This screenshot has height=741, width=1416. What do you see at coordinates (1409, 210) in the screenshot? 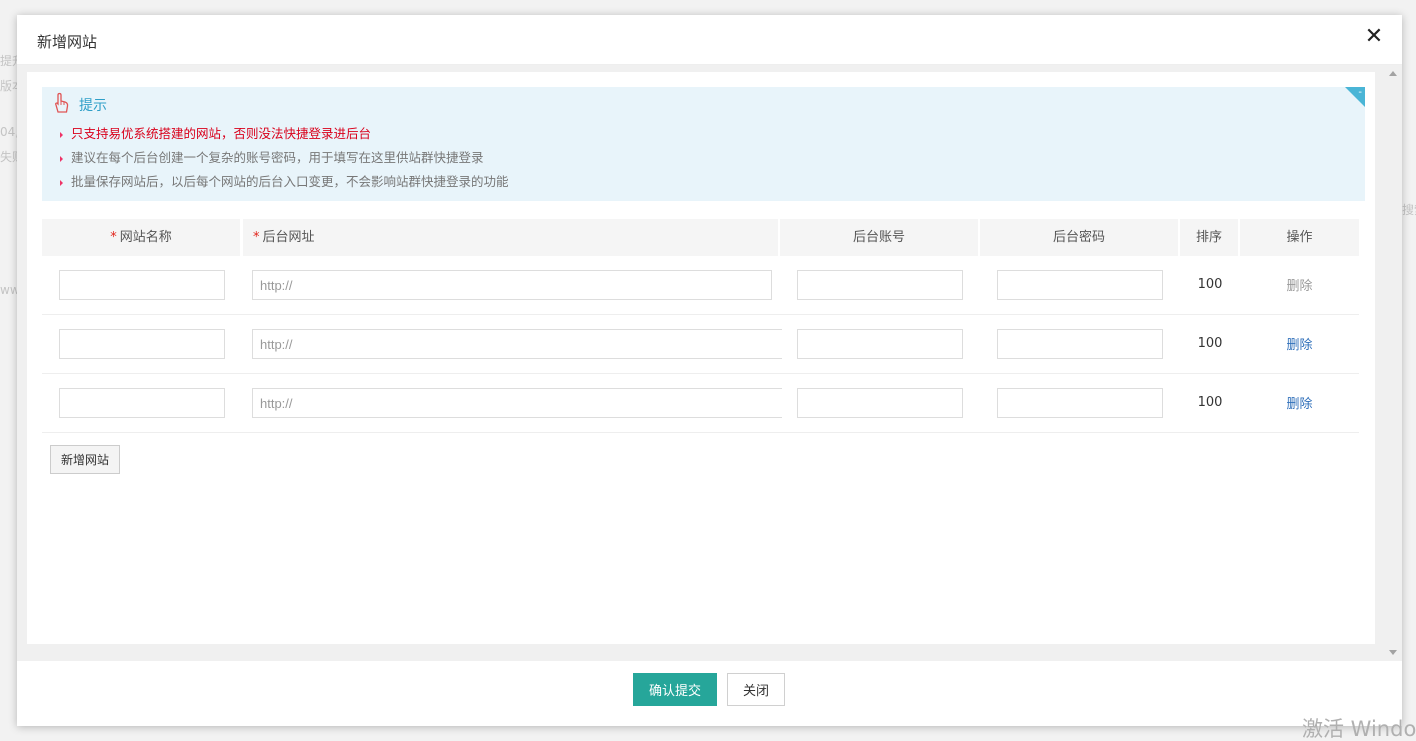
I see `background-text: 搜索` at bounding box center [1409, 210].